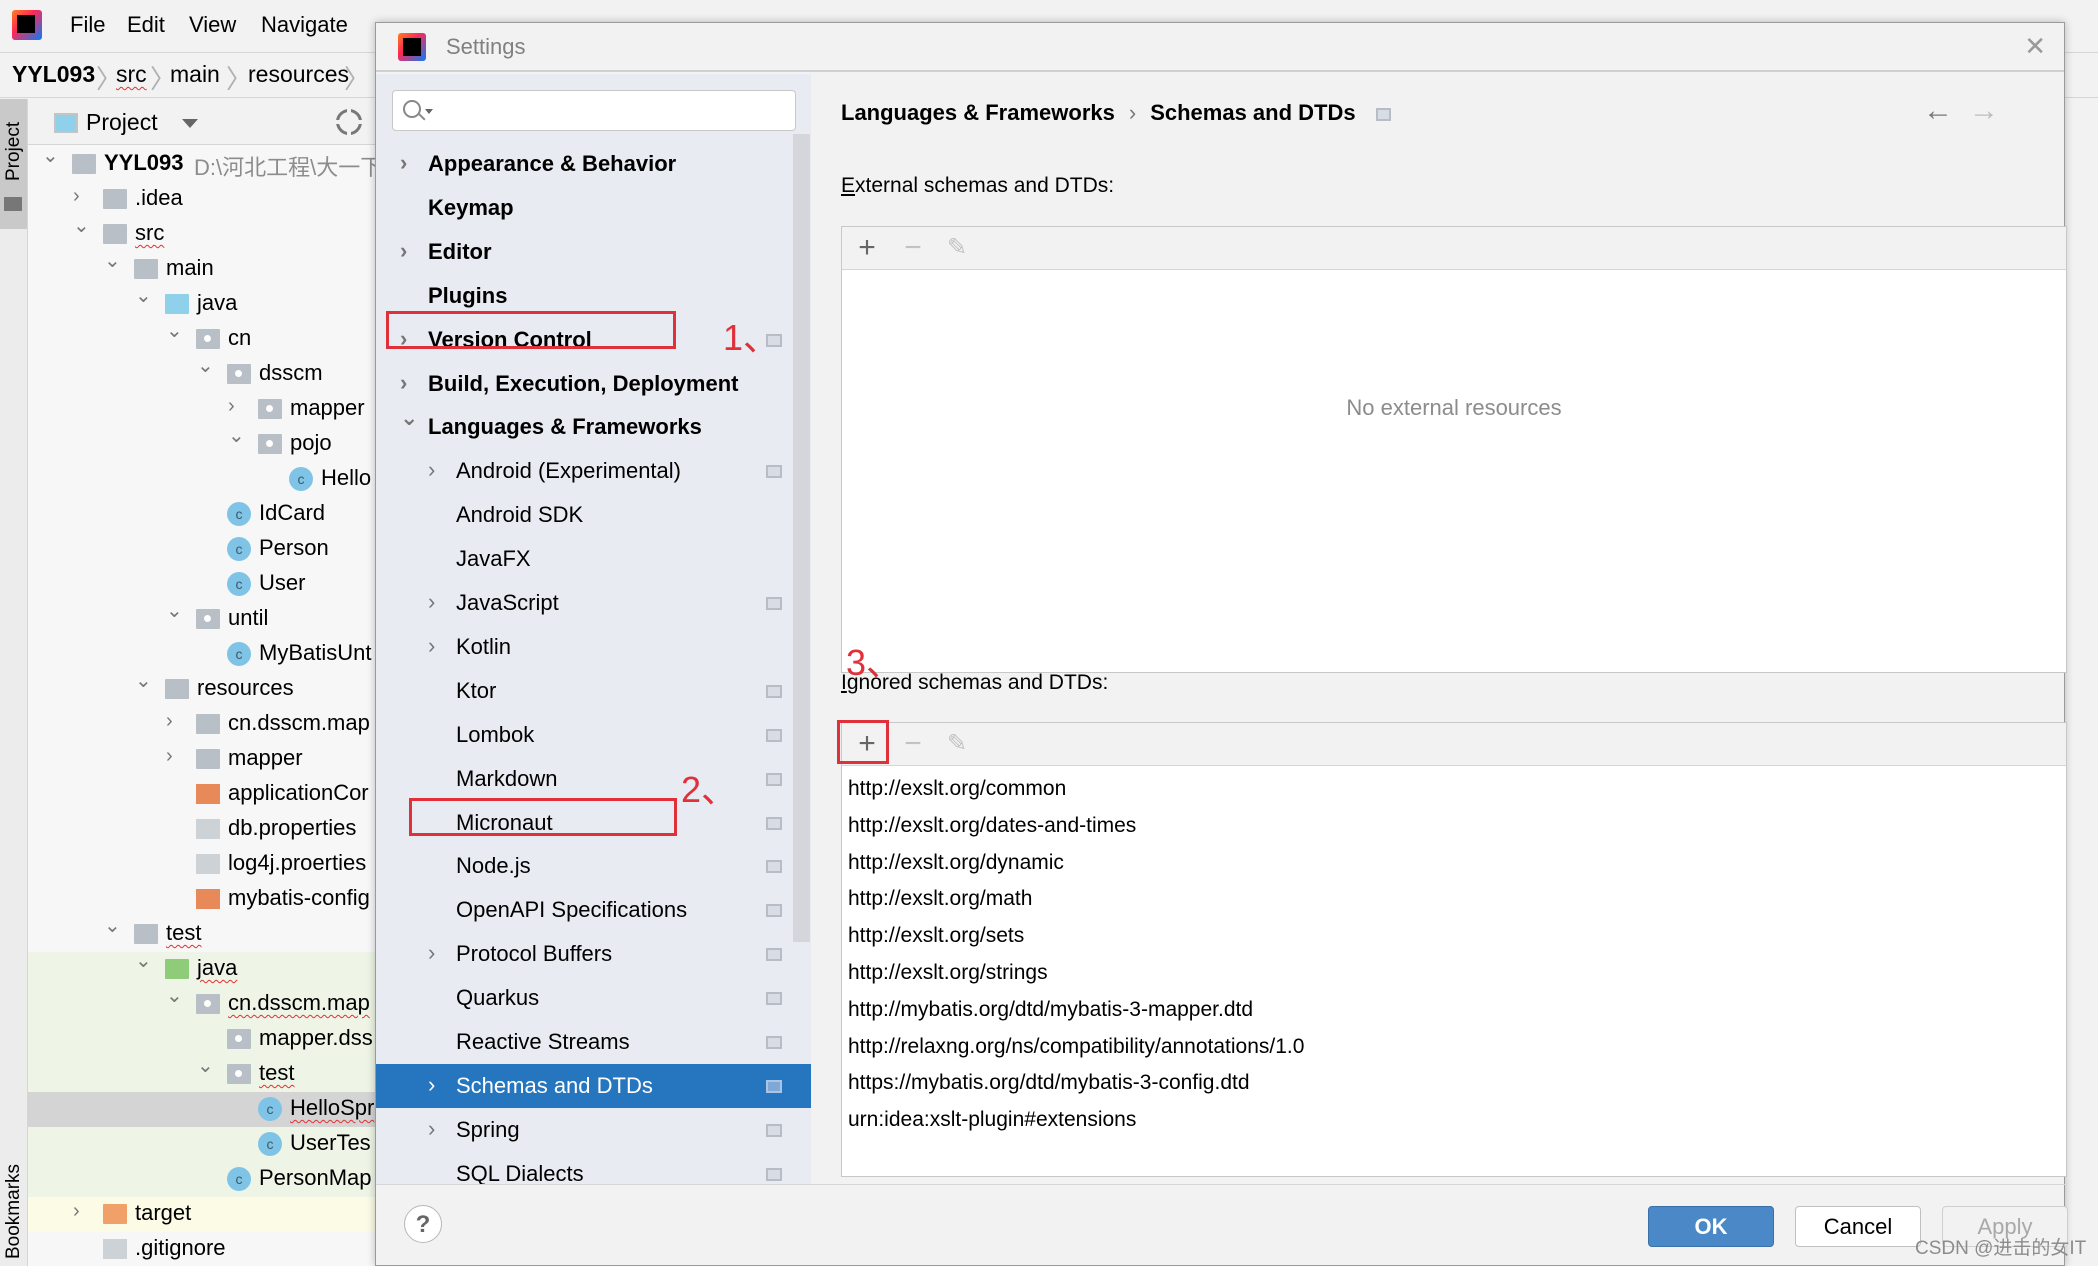  What do you see at coordinates (957, 789) in the screenshot?
I see `ignored-schema-item: http://exslt.org/common` at bounding box center [957, 789].